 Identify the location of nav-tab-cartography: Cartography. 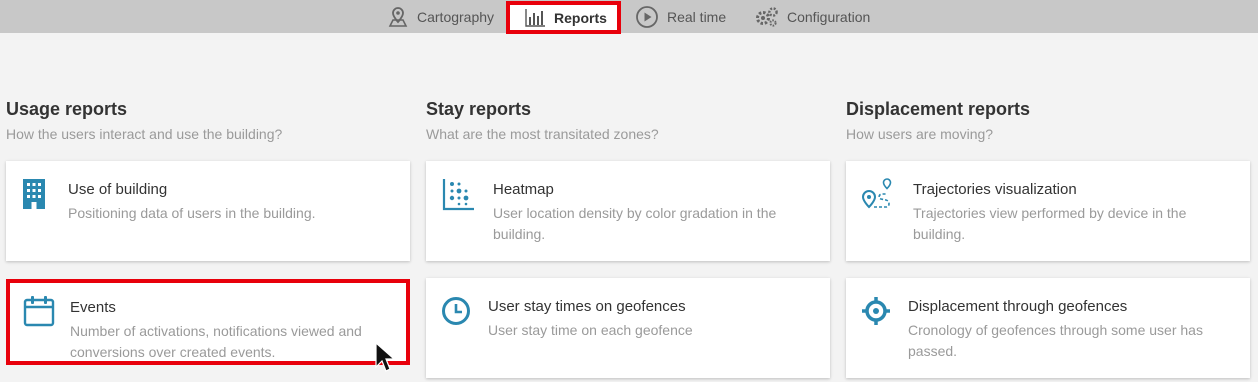
(440, 16).